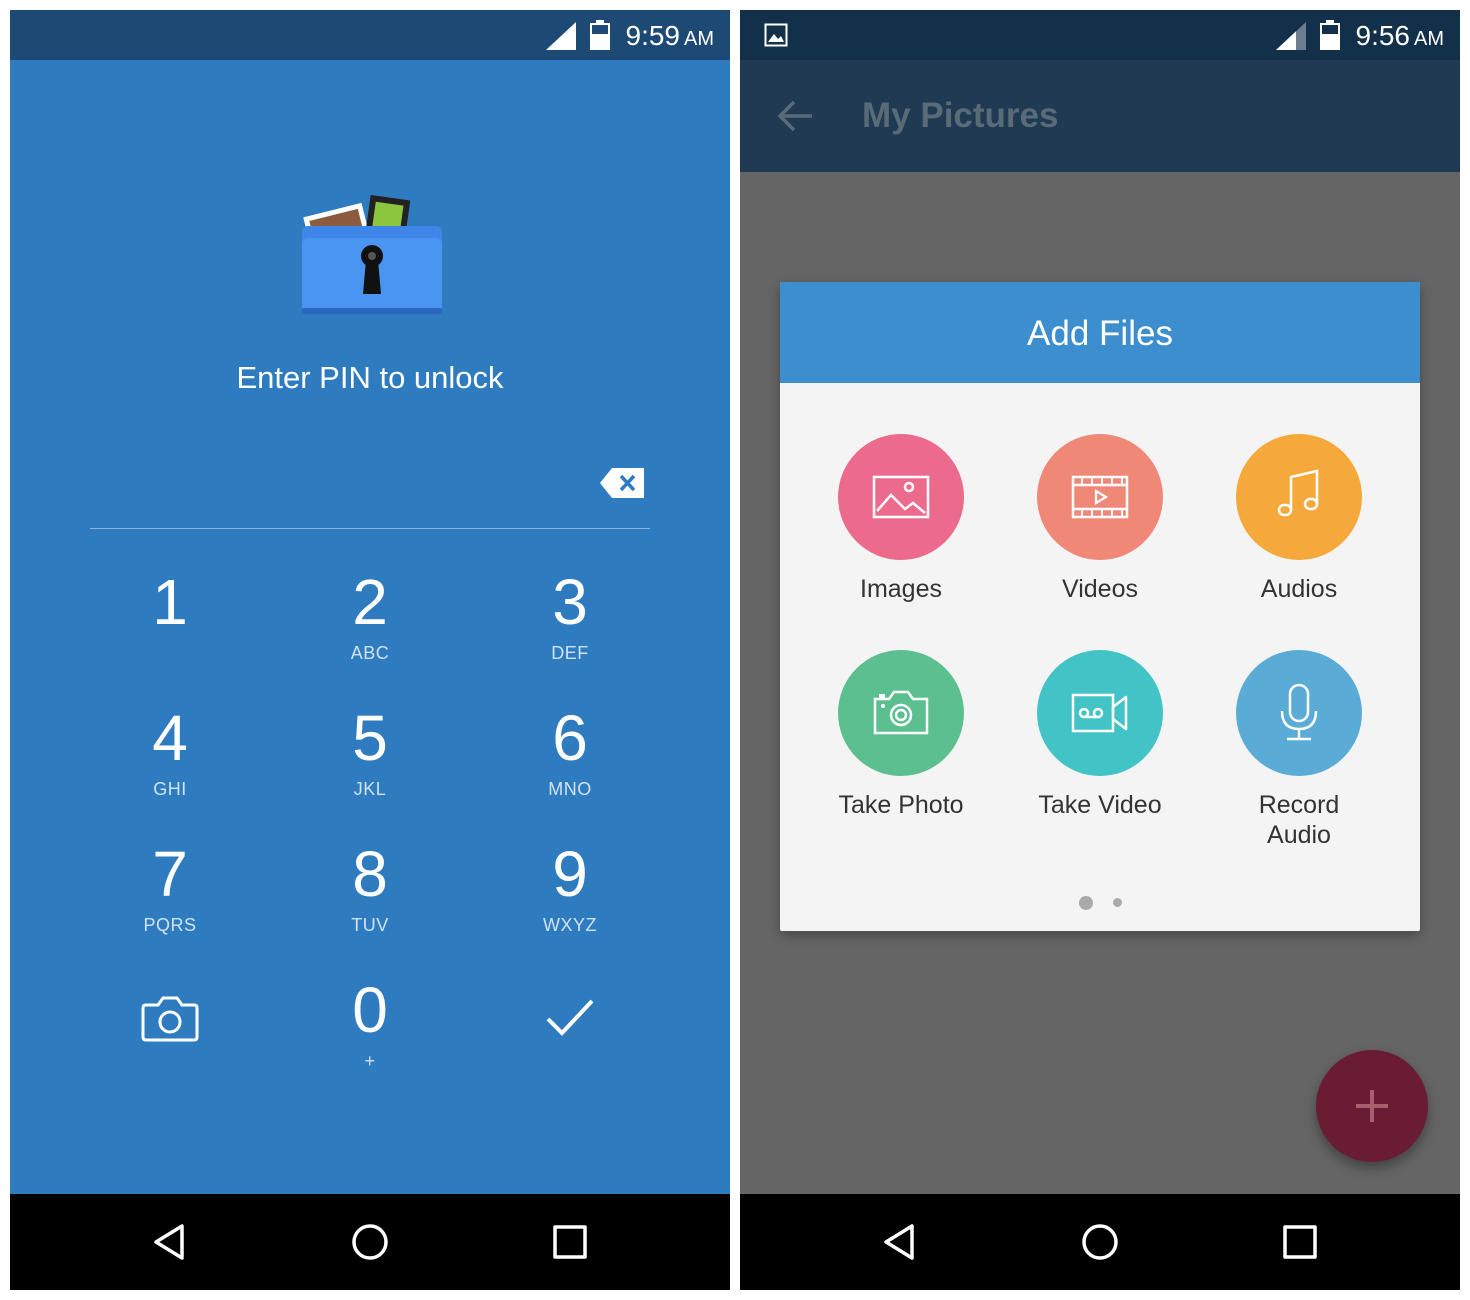 The width and height of the screenshot is (1470, 1300). I want to click on page-indicator, so click(1100, 903).